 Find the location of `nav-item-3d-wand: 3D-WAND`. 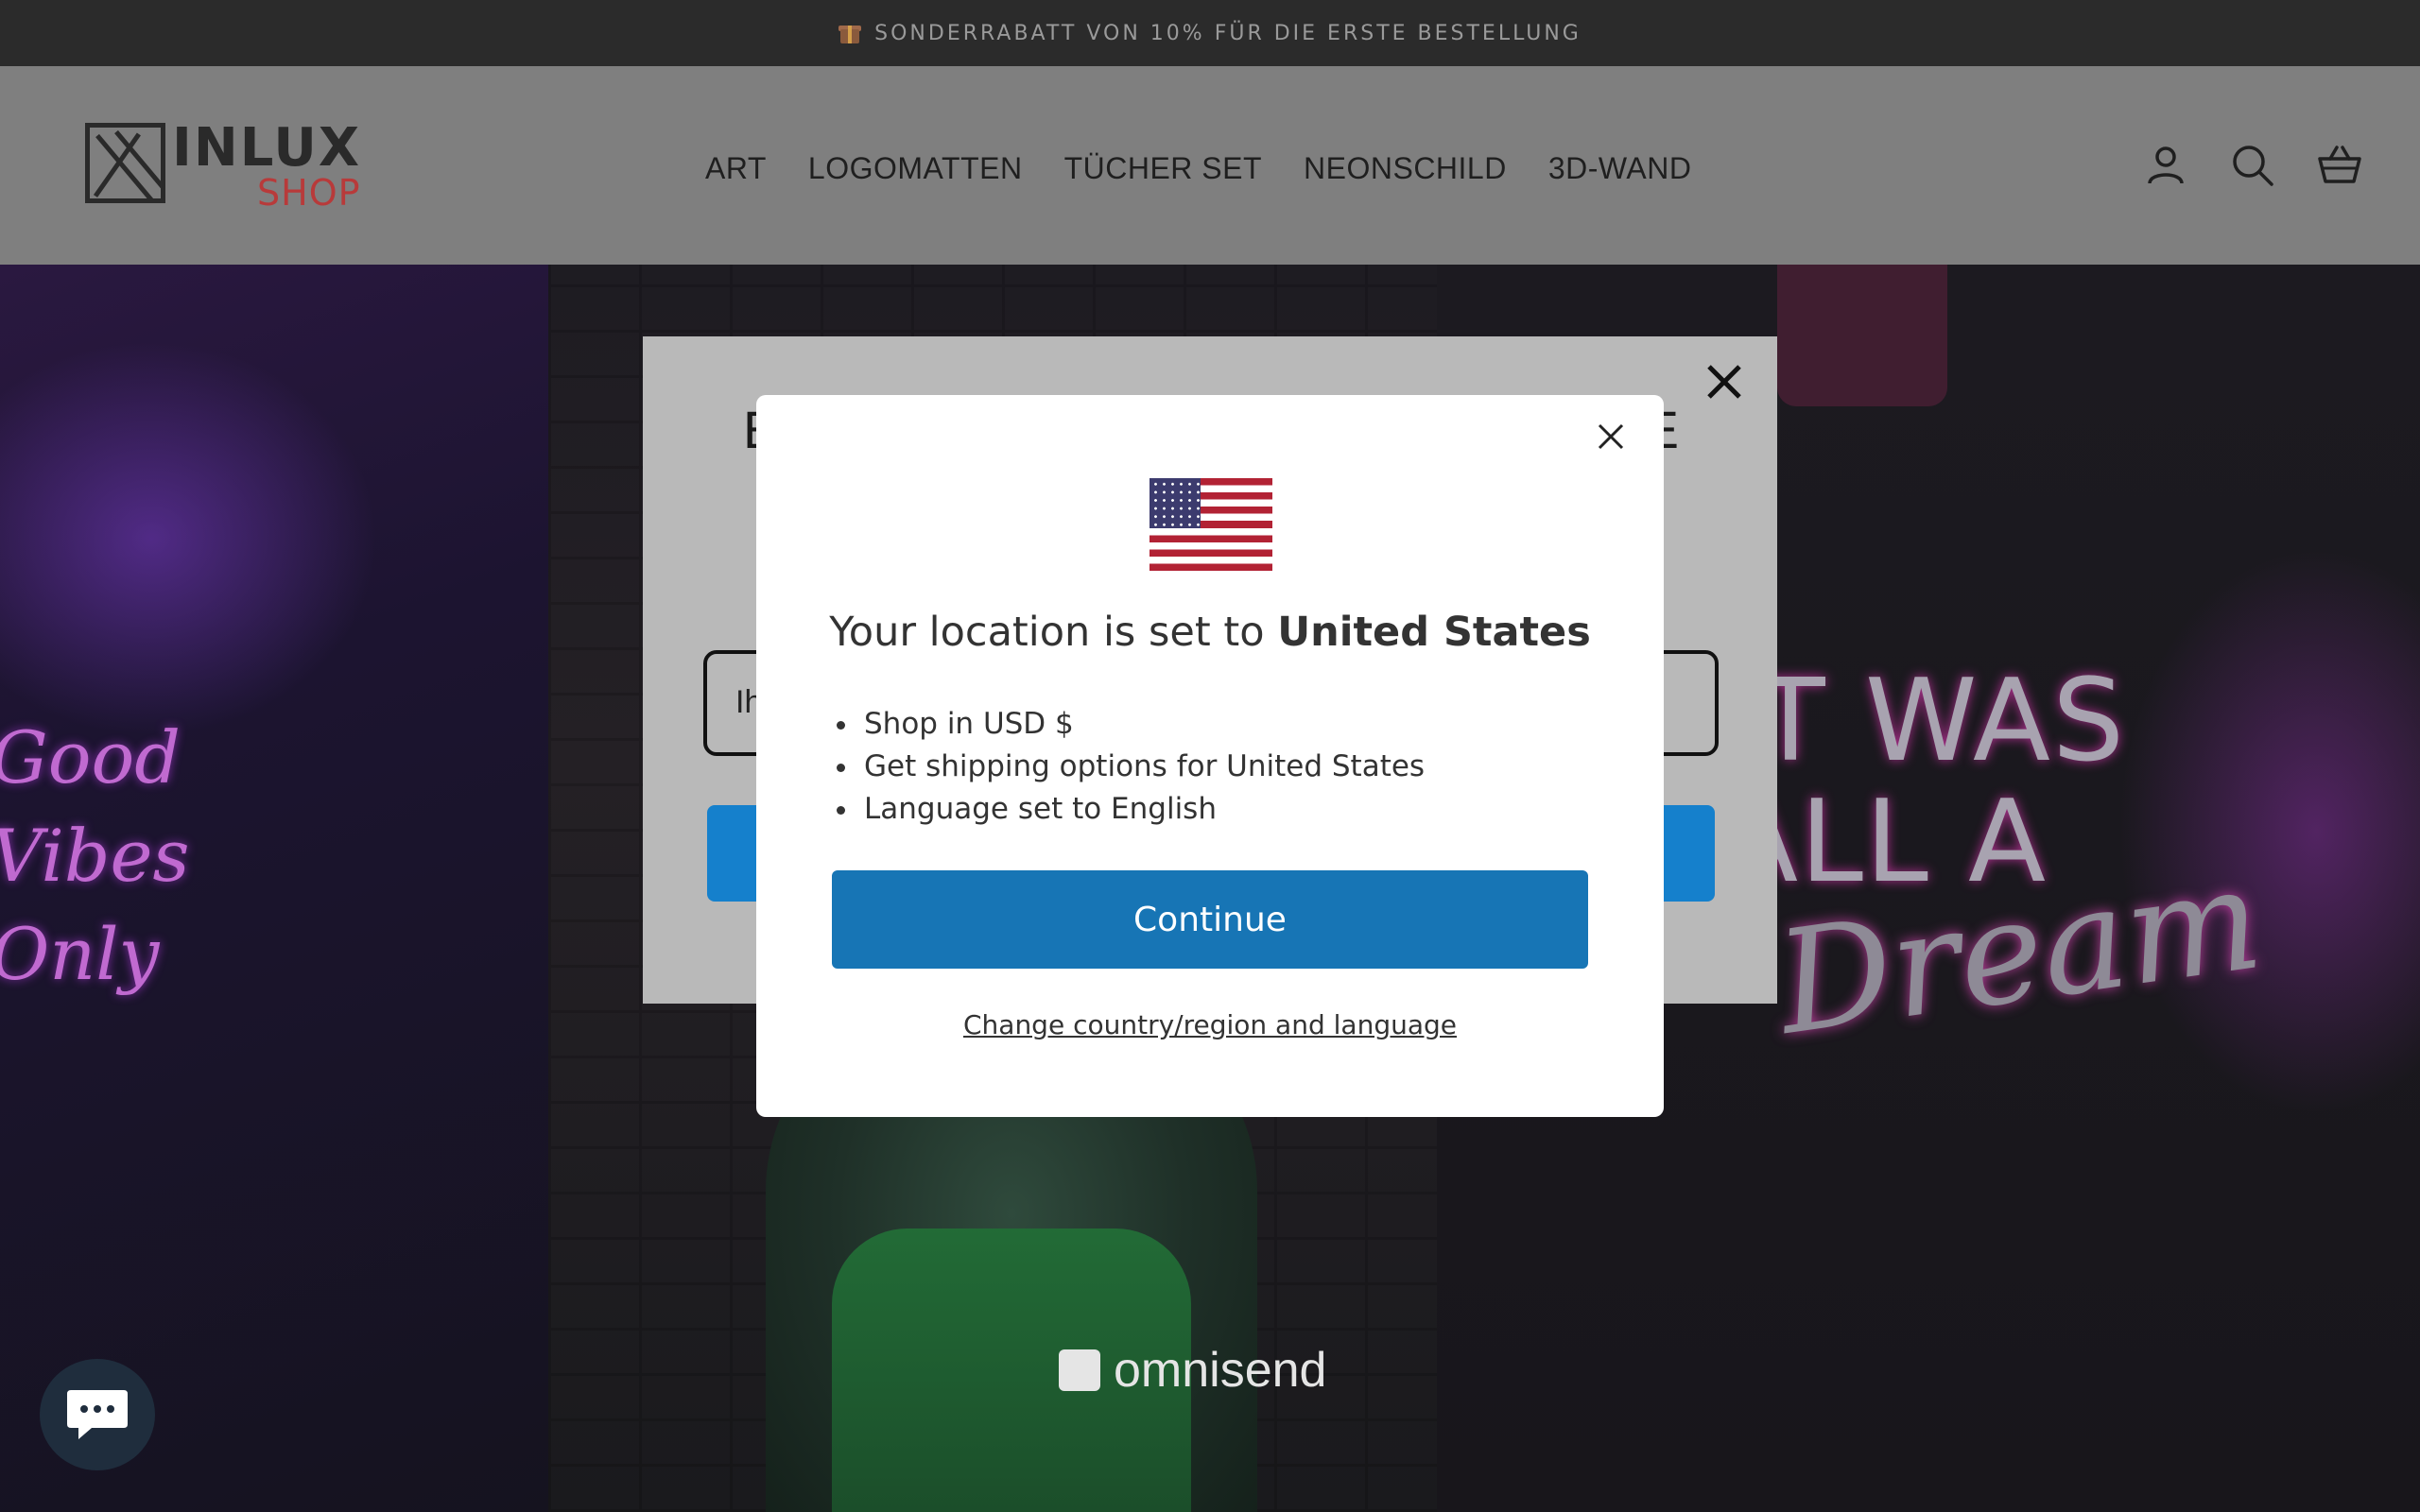

nav-item-3d-wand: 3D-WAND is located at coordinates (1620, 168).